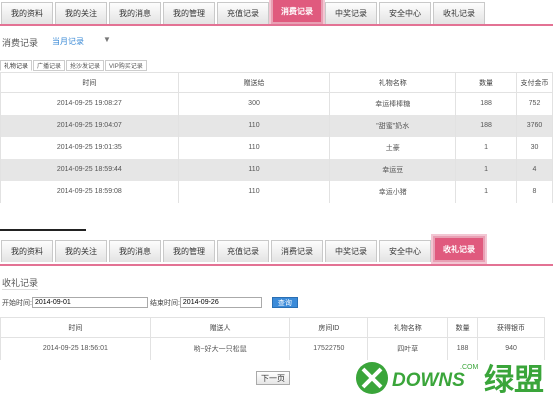 The height and width of the screenshot is (401, 553). I want to click on consume-cell: 土豪, so click(393, 147).